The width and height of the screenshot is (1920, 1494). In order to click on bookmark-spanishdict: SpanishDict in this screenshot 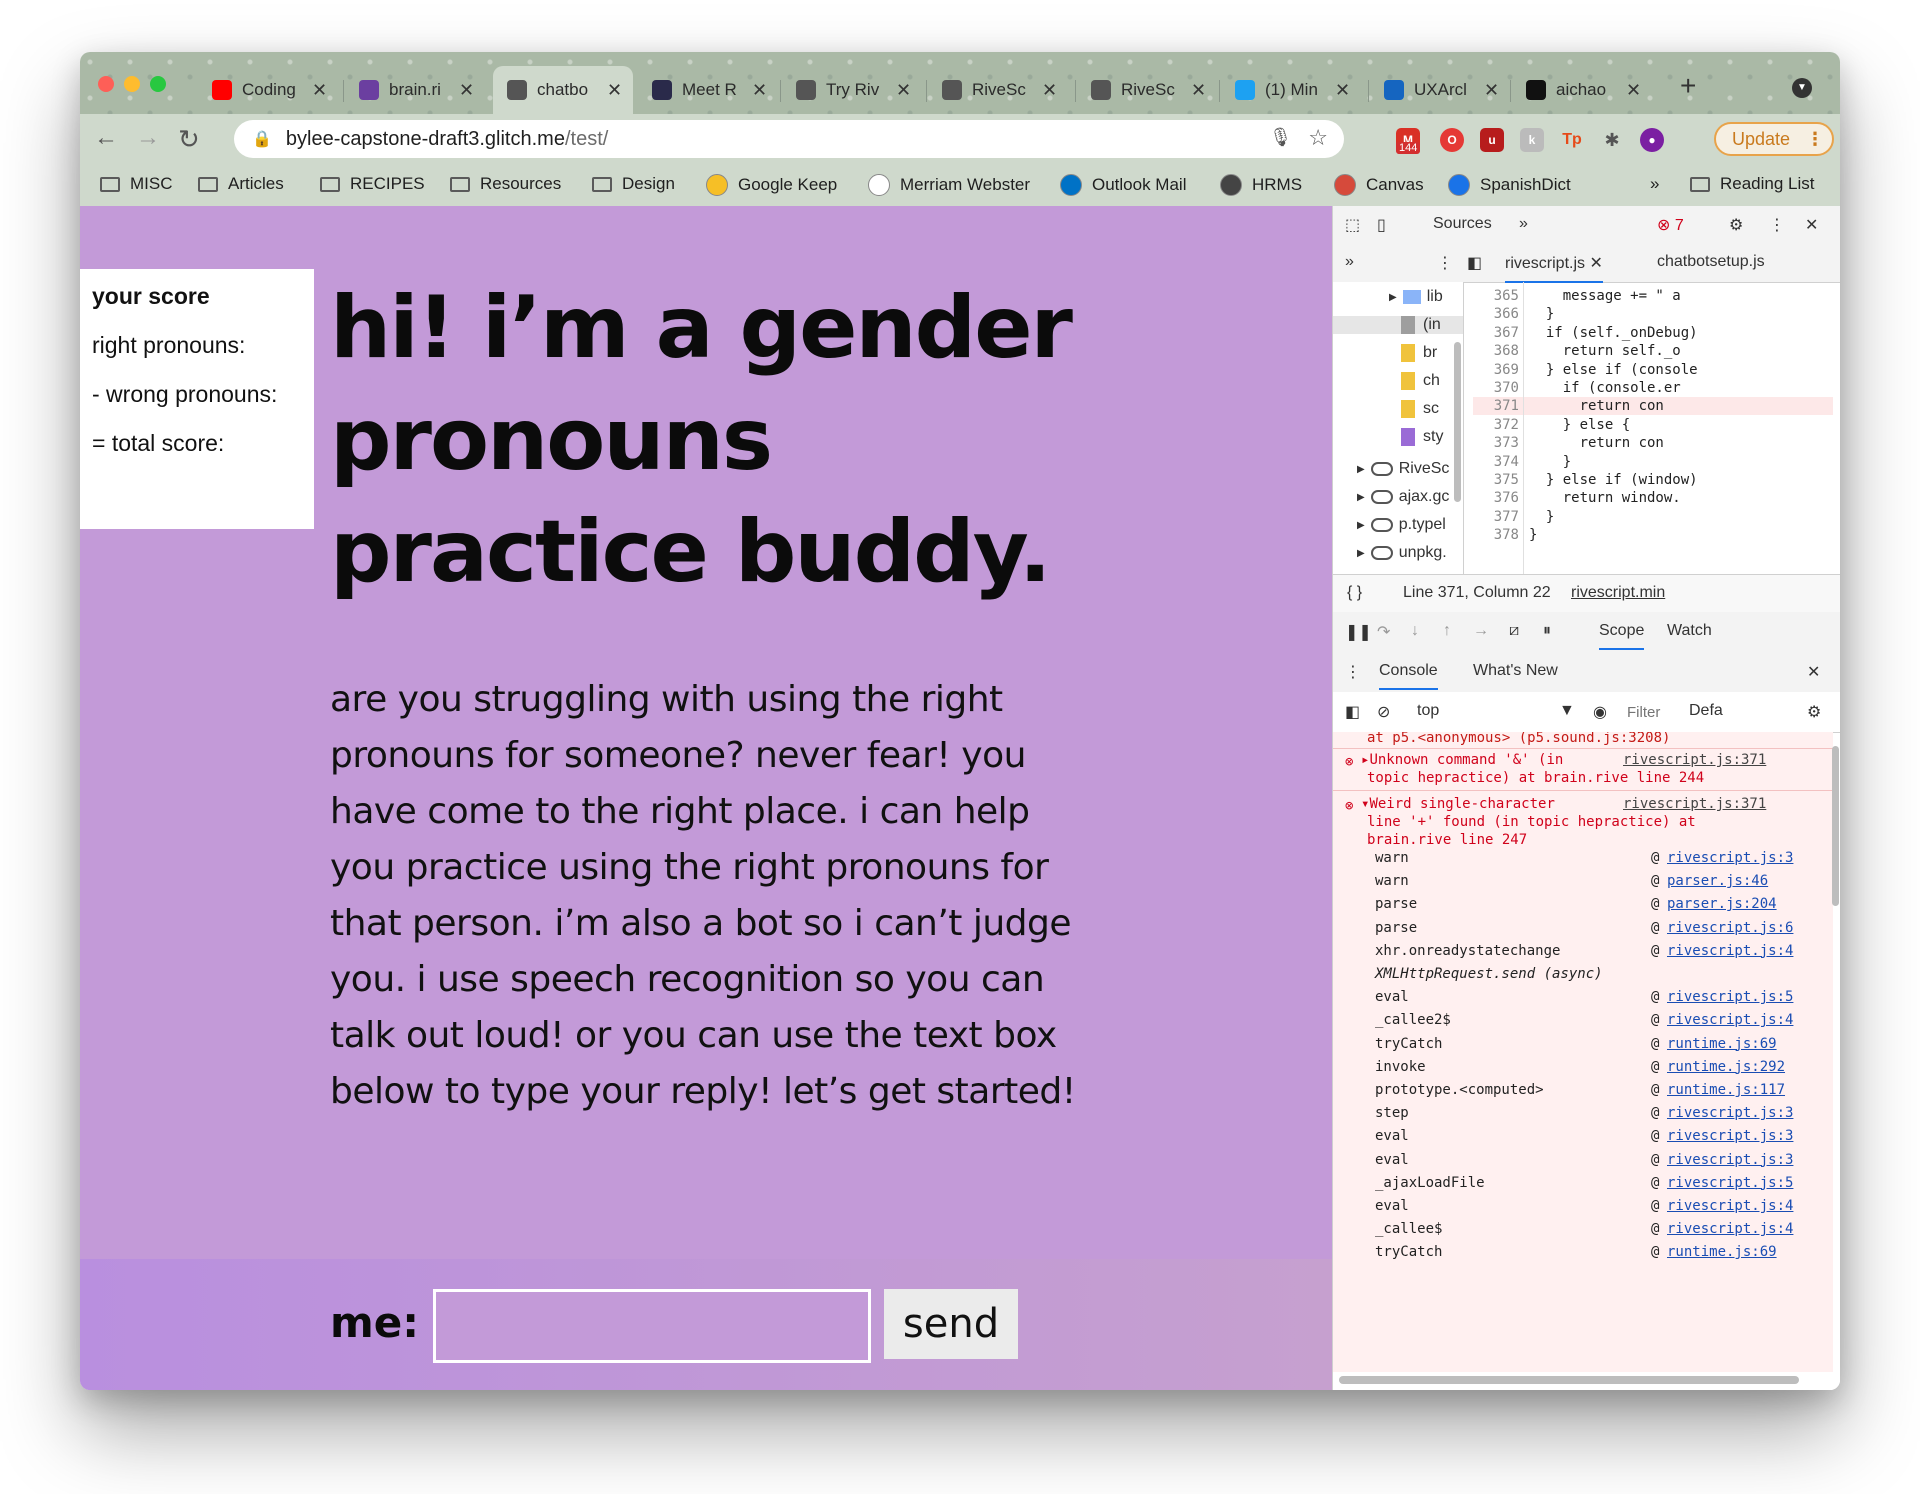, I will do `click(1509, 185)`.